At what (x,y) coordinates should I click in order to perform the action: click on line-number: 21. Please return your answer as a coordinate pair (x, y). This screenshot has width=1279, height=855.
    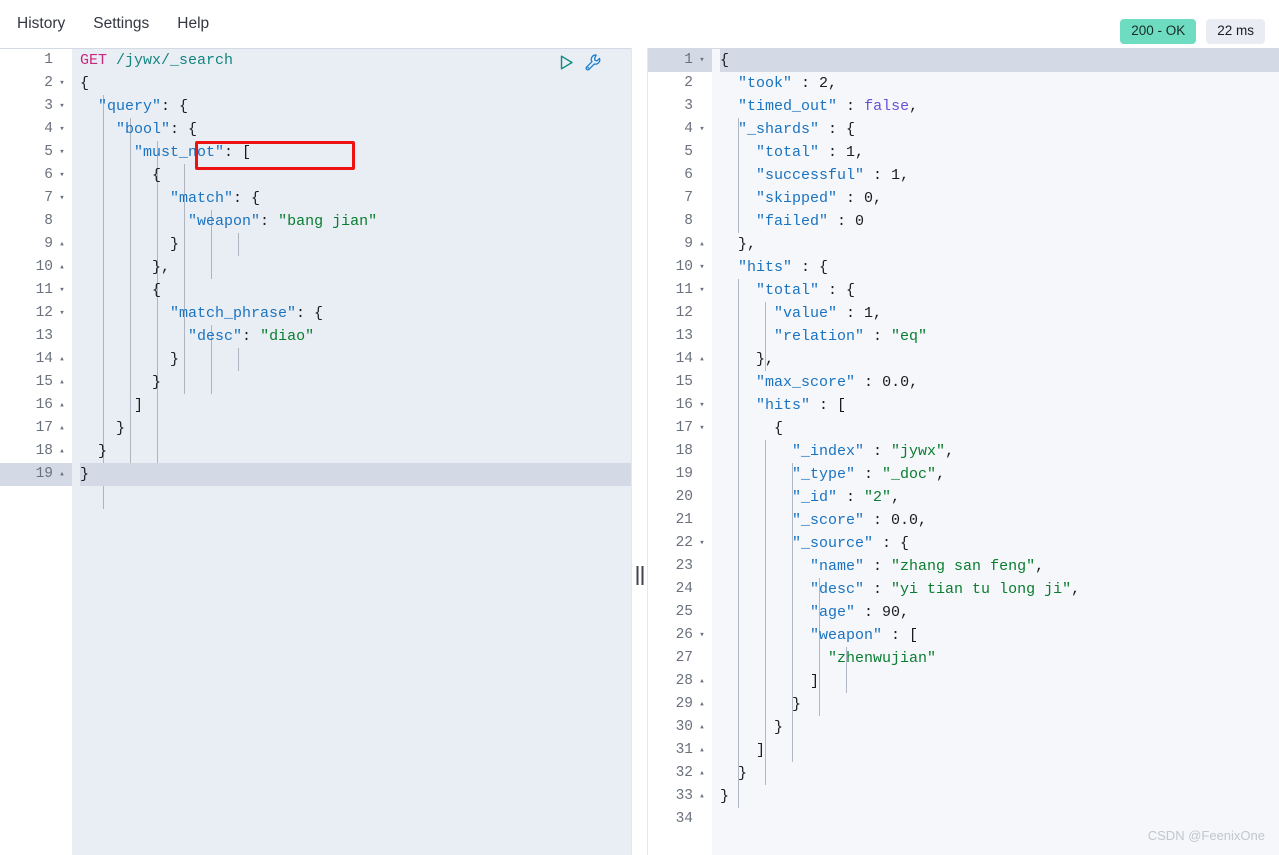
    Looking at the image, I should click on (680, 520).